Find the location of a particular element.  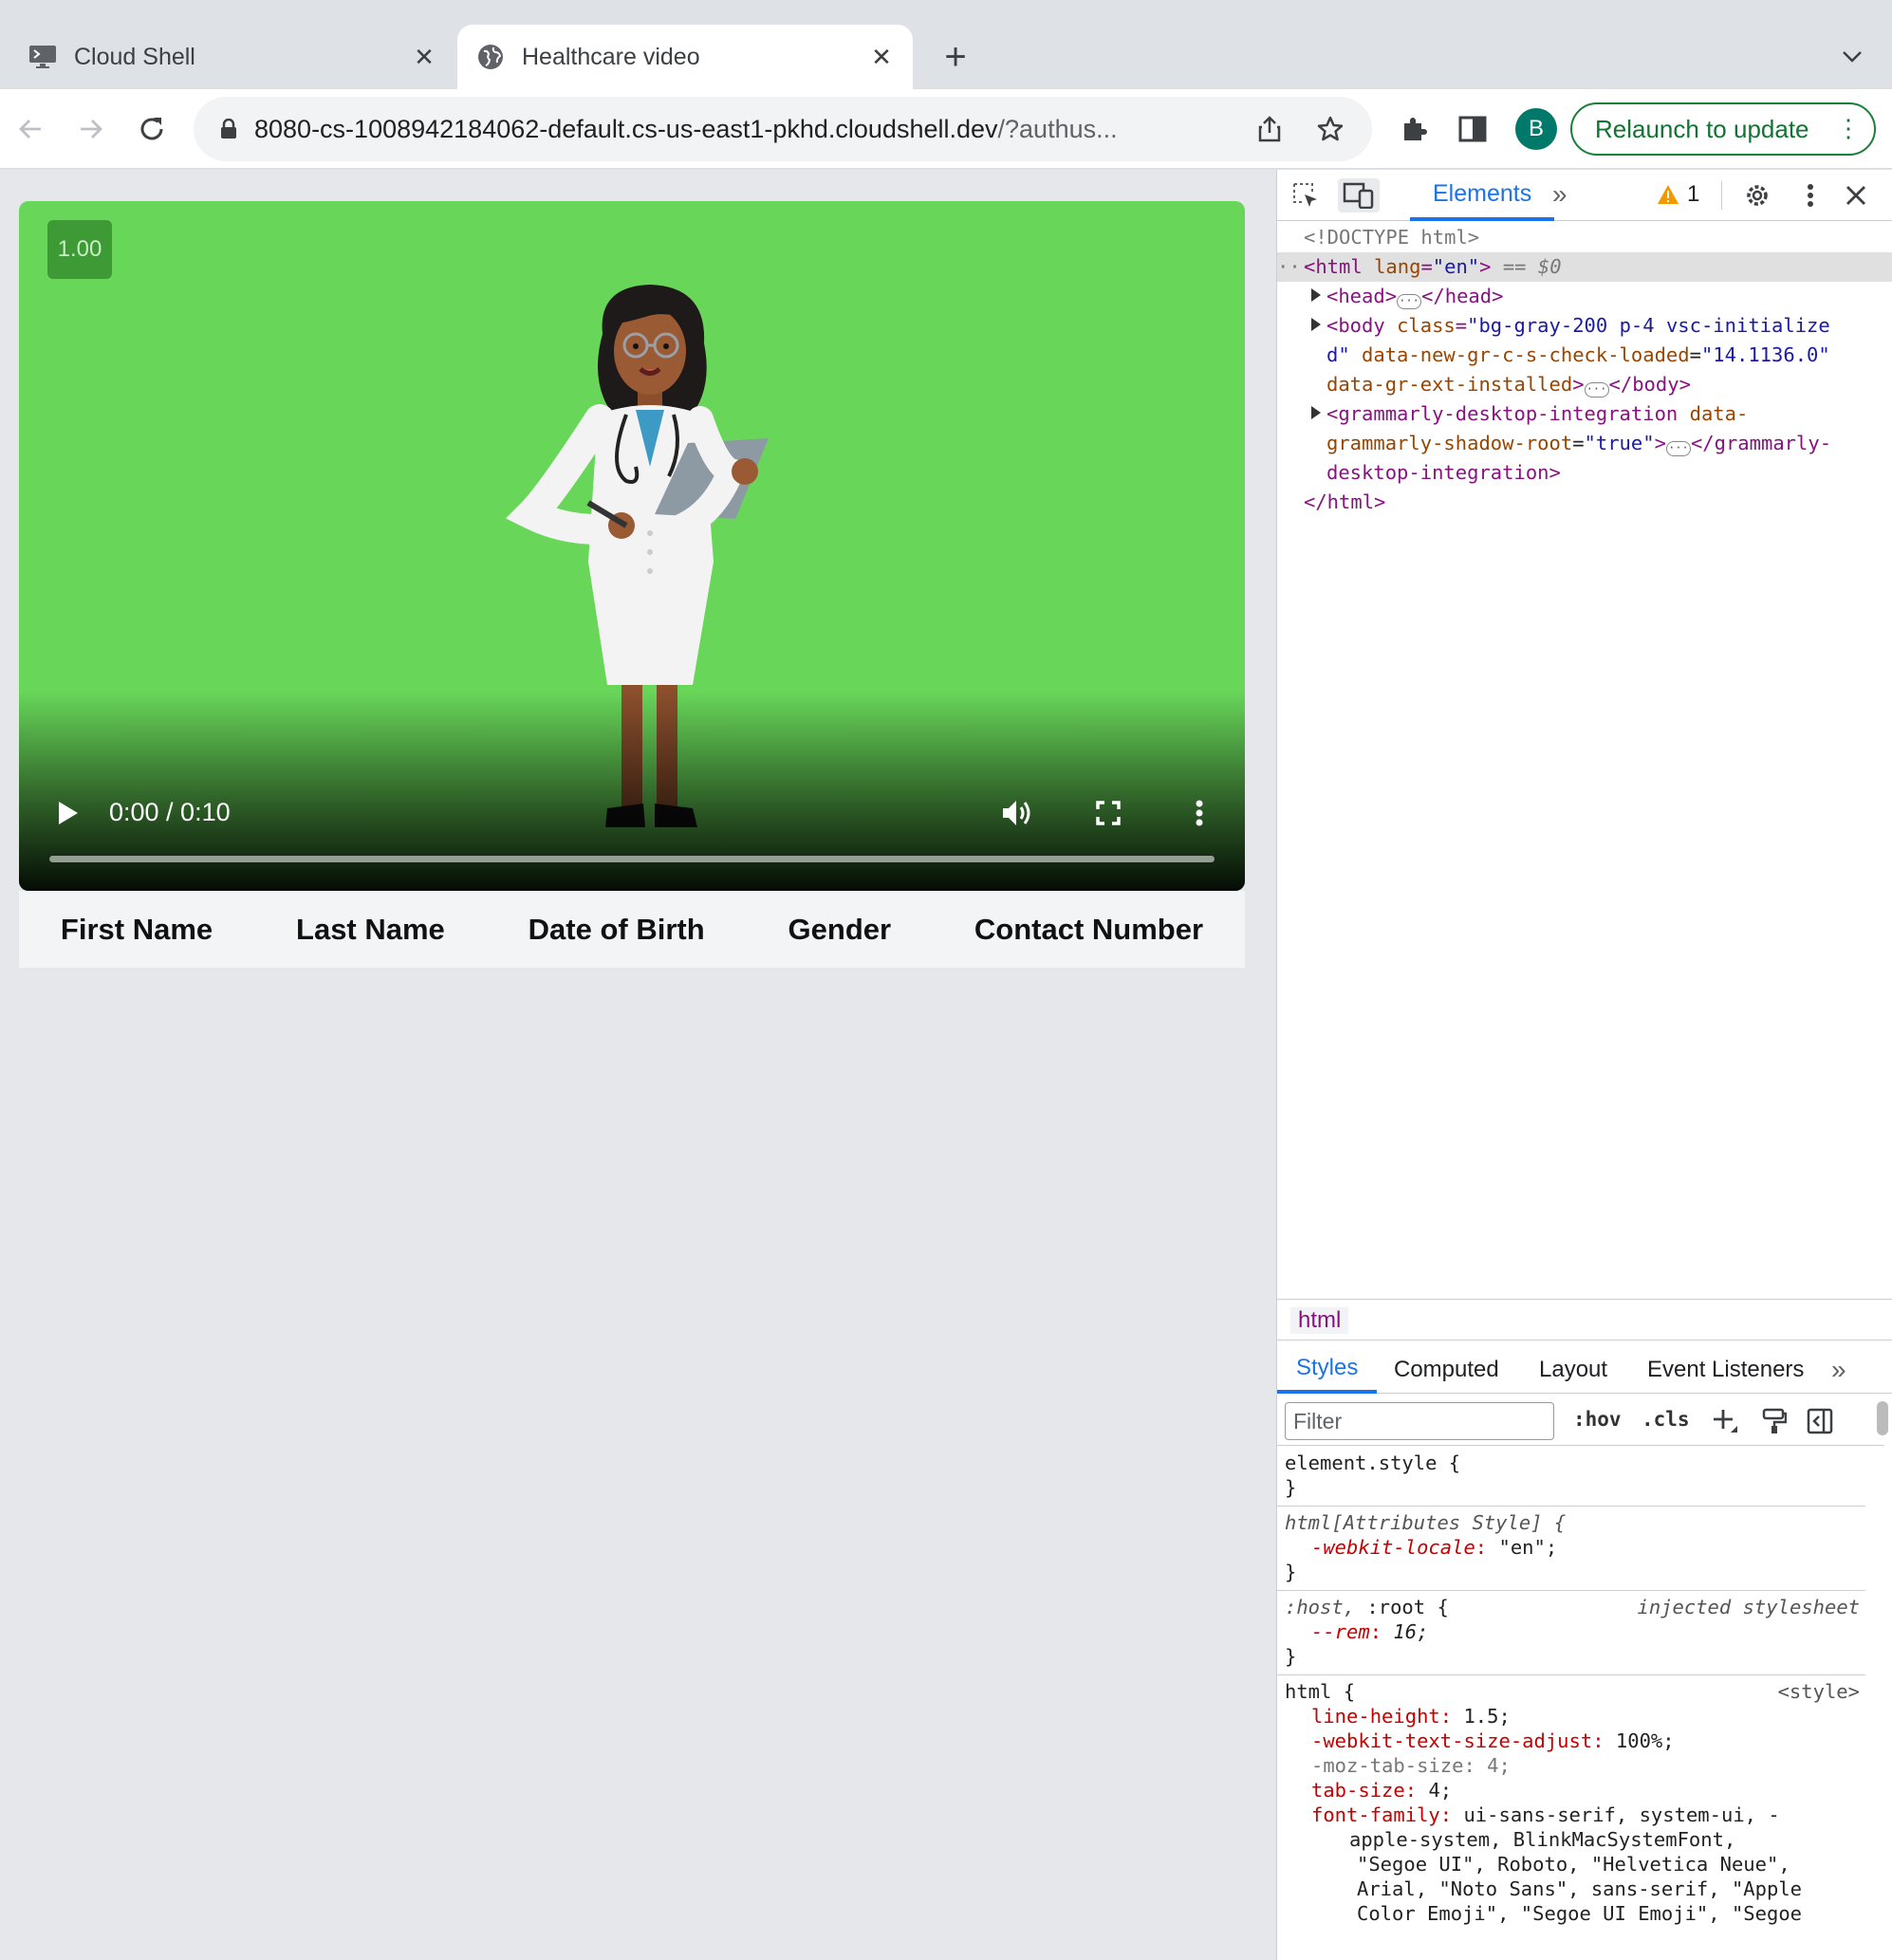

tab-layout: Layout is located at coordinates (1573, 1370).